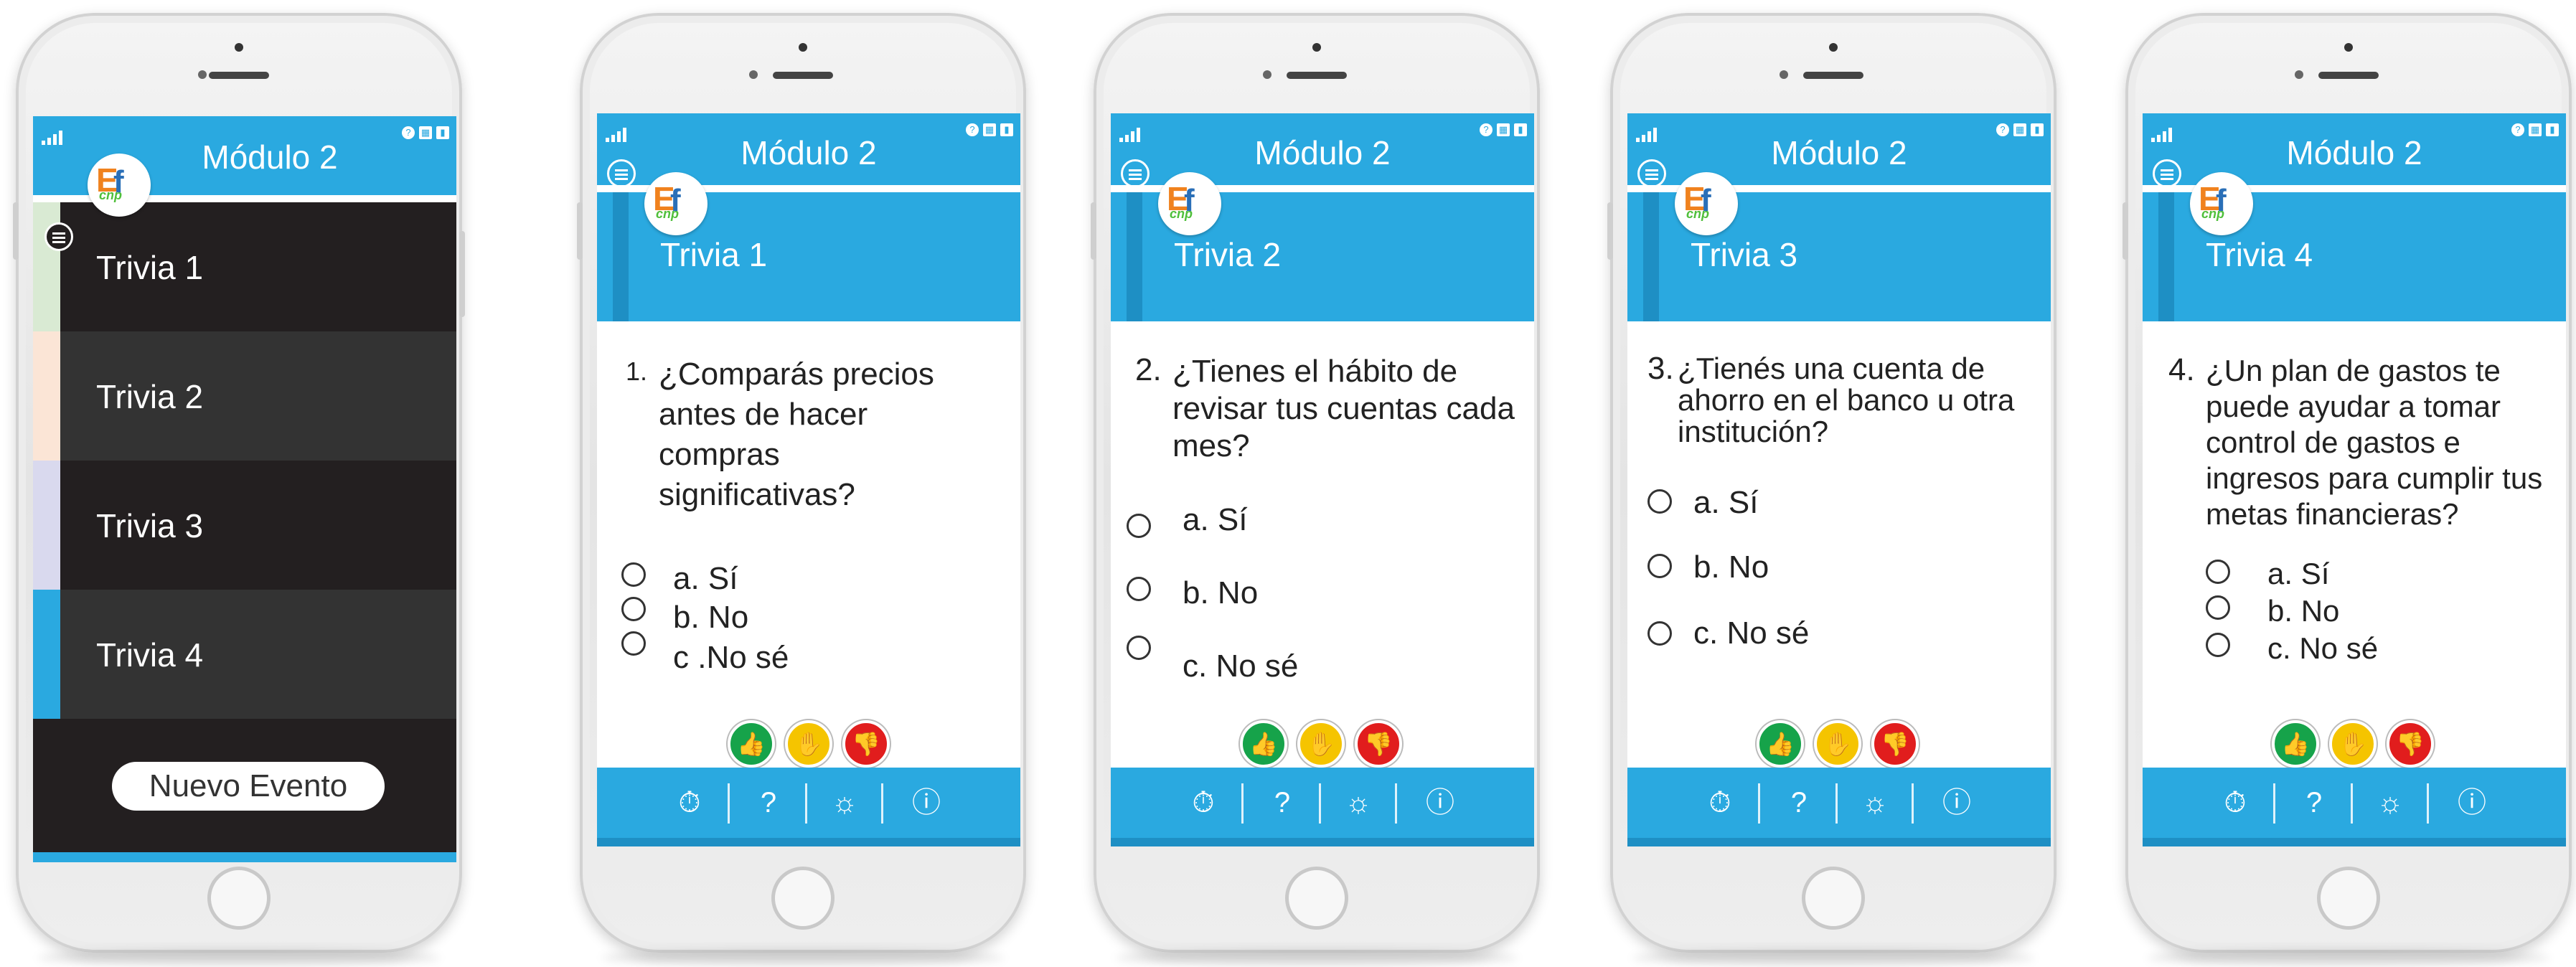 Image resolution: width=2576 pixels, height=967 pixels. Describe the element at coordinates (244, 654) in the screenshot. I see `menu-item-trivia-4: Trivia 4` at that location.